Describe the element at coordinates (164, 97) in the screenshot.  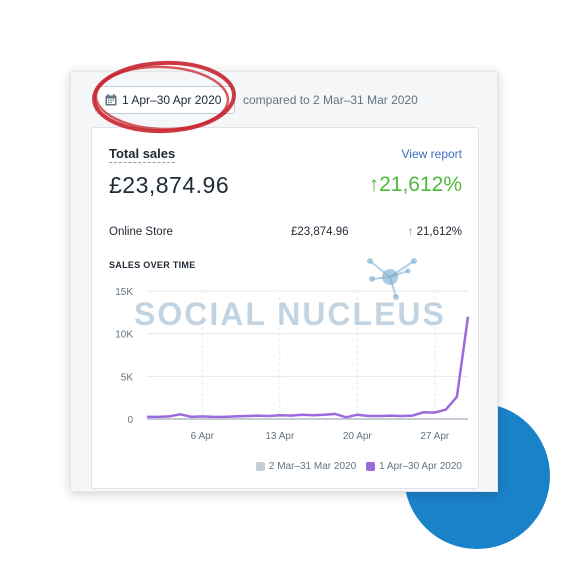
I see `red-annotation-circle` at that location.